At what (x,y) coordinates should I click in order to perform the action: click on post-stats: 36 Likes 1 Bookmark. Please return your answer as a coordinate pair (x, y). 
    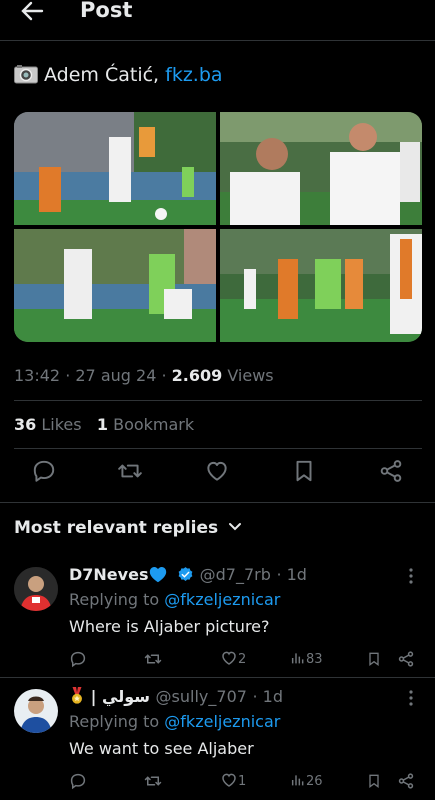
    Looking at the image, I should click on (104, 424).